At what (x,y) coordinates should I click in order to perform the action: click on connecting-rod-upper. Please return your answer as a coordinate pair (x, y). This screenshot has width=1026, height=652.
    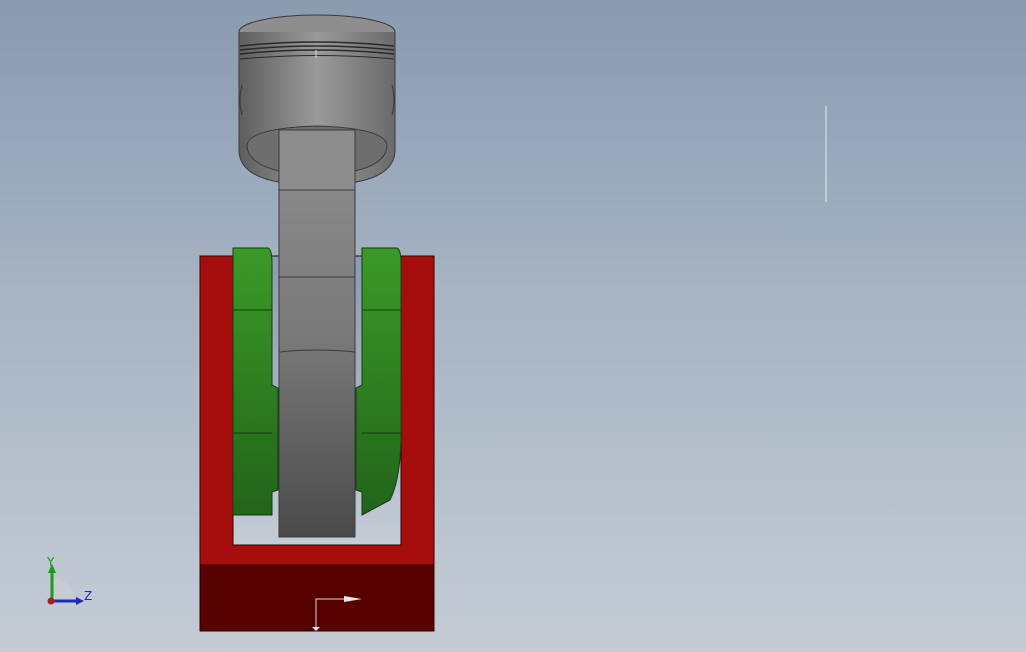
    Looking at the image, I should click on (317, 160).